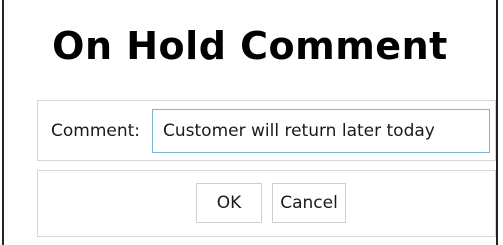 The image size is (503, 245). What do you see at coordinates (229, 203) in the screenshot?
I see `ok-button: OK` at bounding box center [229, 203].